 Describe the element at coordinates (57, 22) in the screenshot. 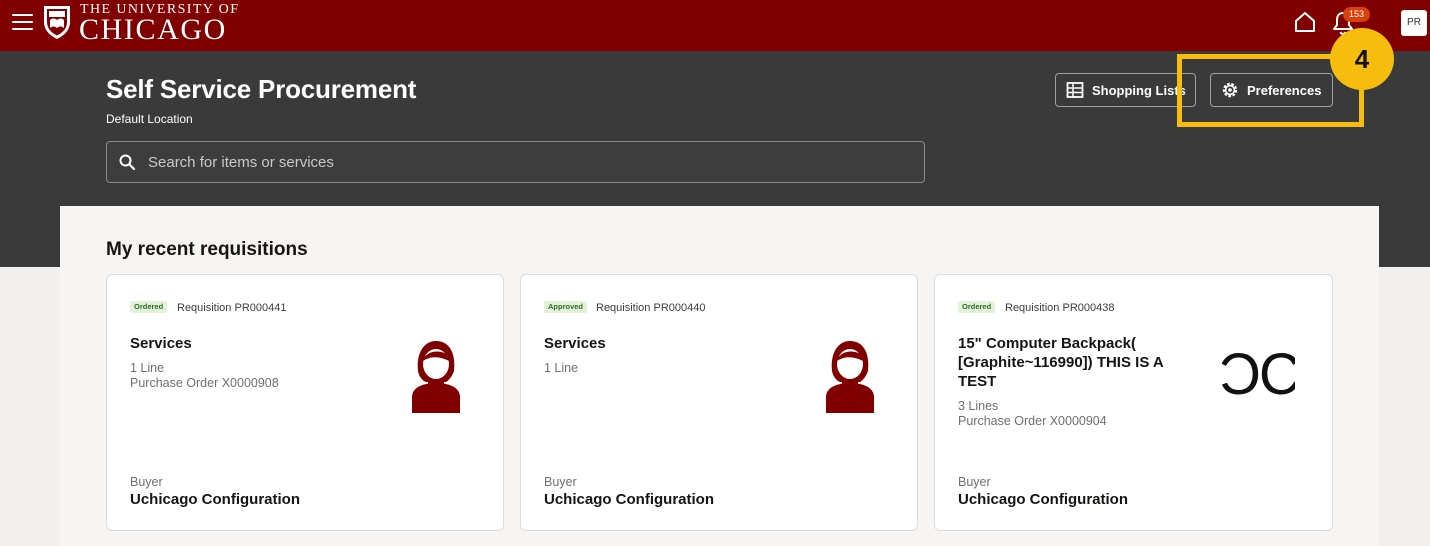

I see `university-crest-icon` at that location.